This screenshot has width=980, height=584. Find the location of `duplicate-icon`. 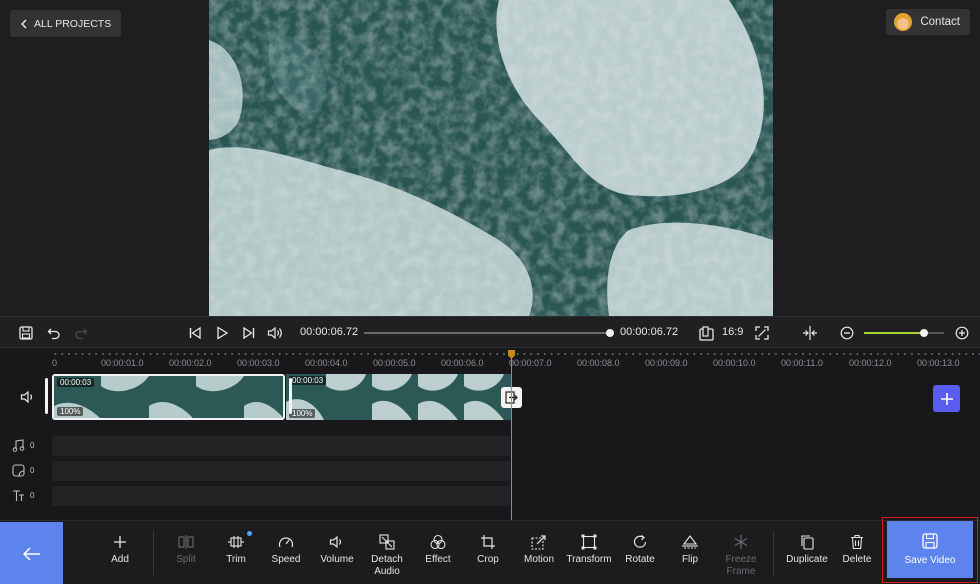

duplicate-icon is located at coordinates (807, 542).